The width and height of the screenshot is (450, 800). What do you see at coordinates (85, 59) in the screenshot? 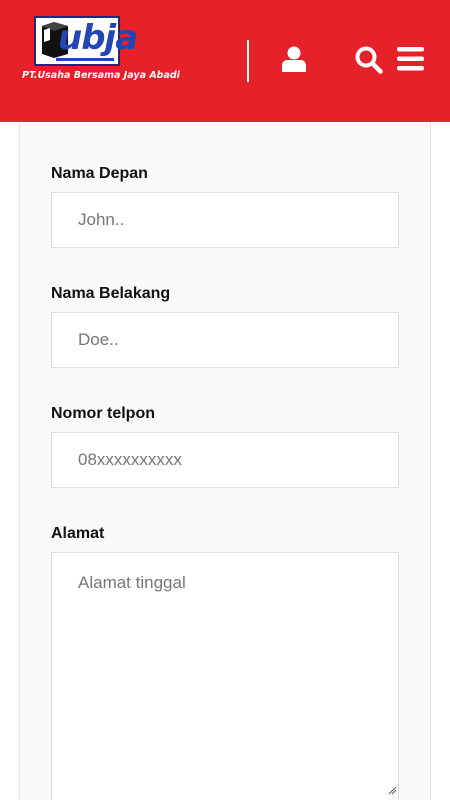
I see `logo-underline` at bounding box center [85, 59].